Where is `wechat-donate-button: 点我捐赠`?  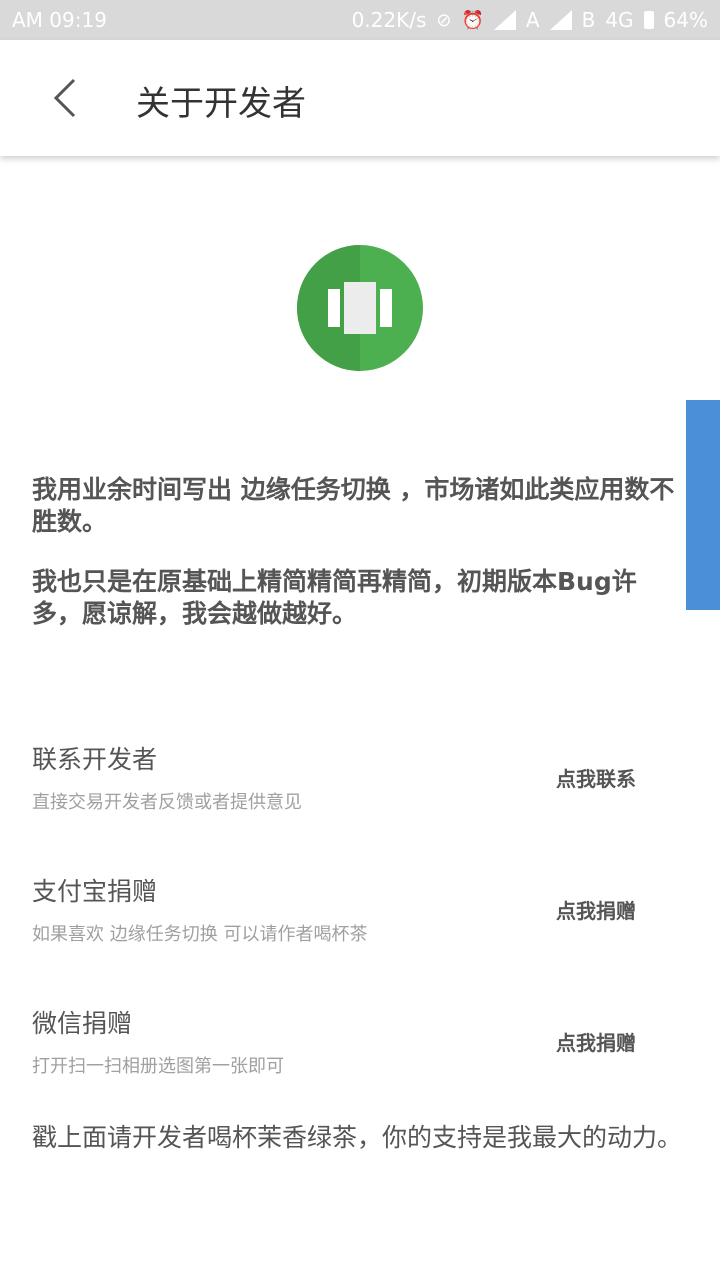 wechat-donate-button: 点我捐赠 is located at coordinates (596, 1041).